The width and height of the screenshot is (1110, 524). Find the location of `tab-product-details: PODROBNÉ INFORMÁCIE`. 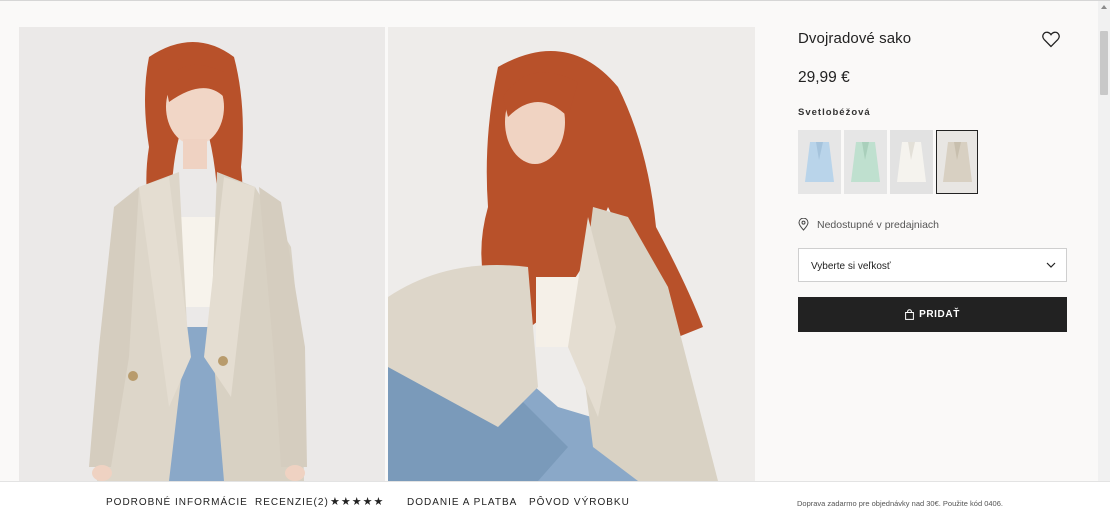

tab-product-details: PODROBNÉ INFORMÁCIE is located at coordinates (177, 502).